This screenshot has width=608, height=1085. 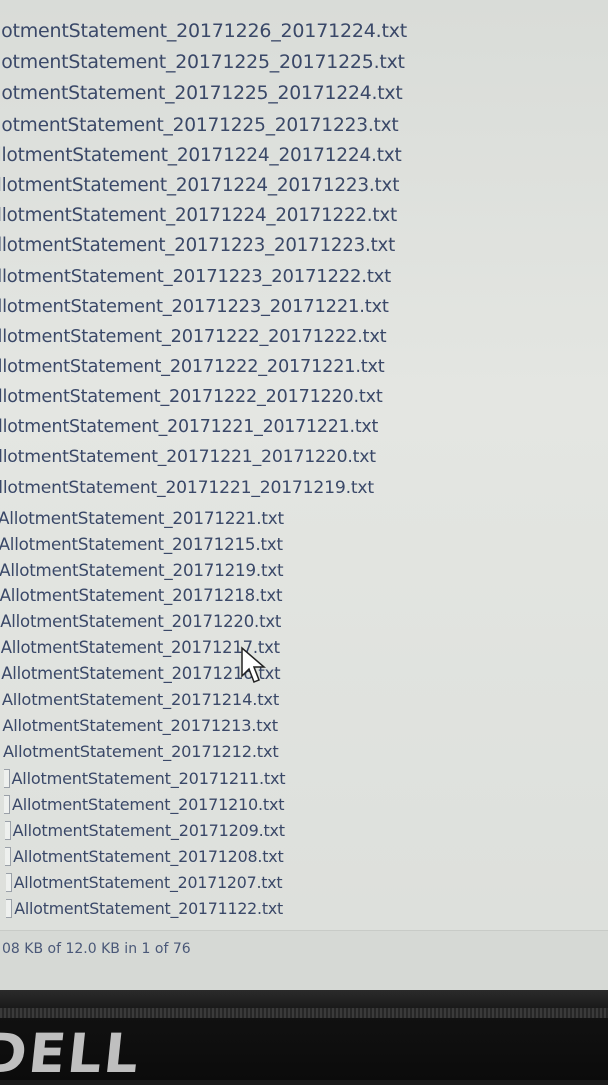 I want to click on file-list-item: AllotmentStatement_20171207.txt, so click(x=144, y=882).